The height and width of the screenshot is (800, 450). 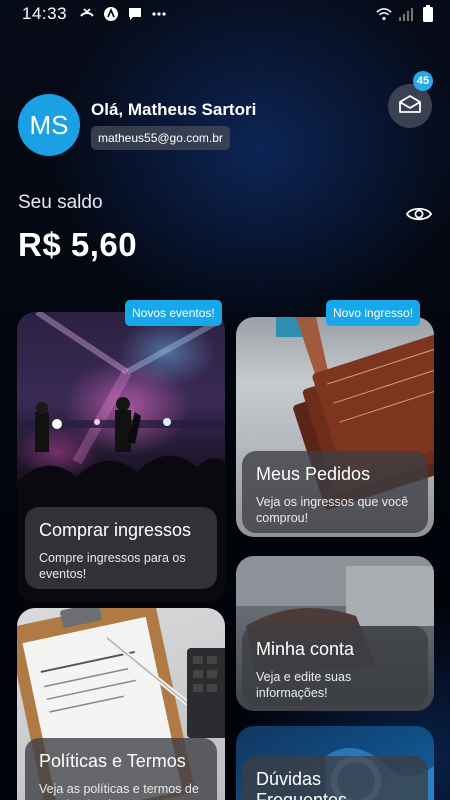 I want to click on wifi-icon, so click(x=384, y=14).